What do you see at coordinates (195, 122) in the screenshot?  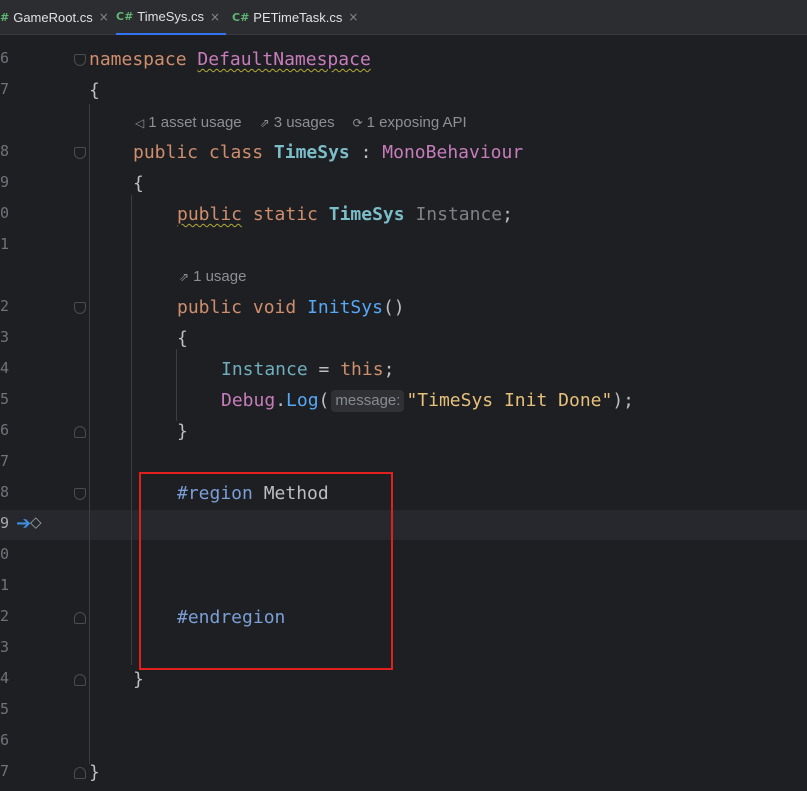 I see `hint-label: 1 asset usage` at bounding box center [195, 122].